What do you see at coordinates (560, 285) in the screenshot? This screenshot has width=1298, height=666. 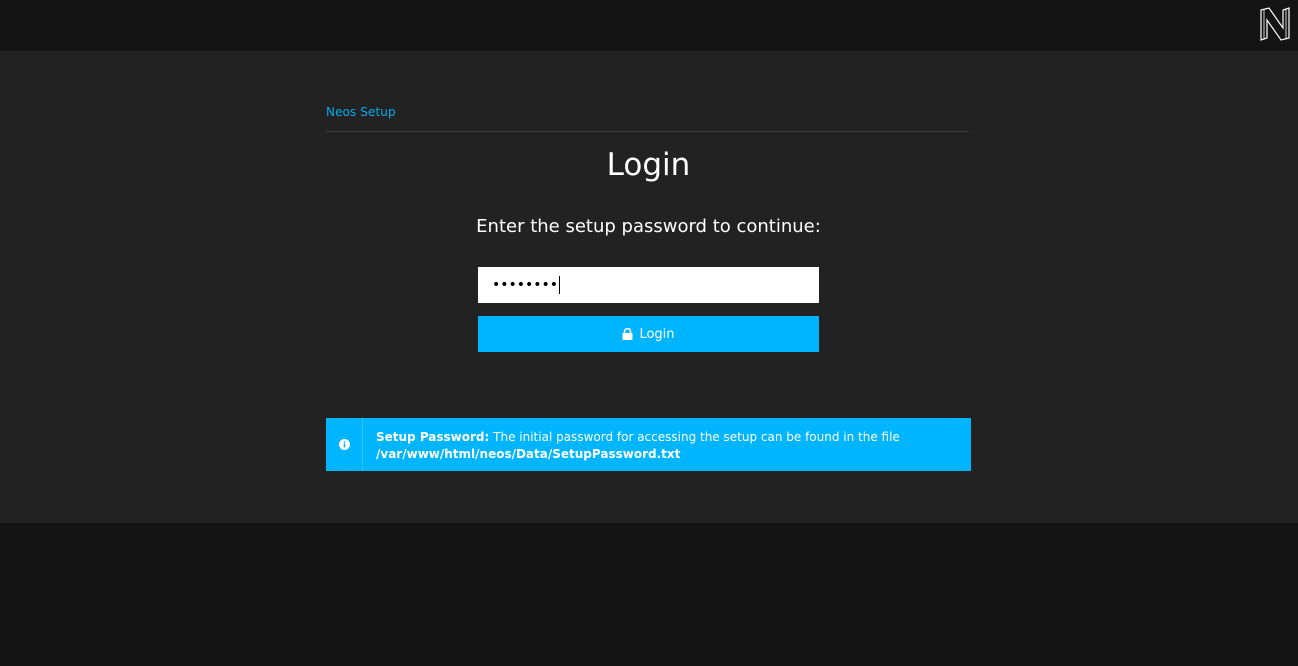 I see `text-caret` at bounding box center [560, 285].